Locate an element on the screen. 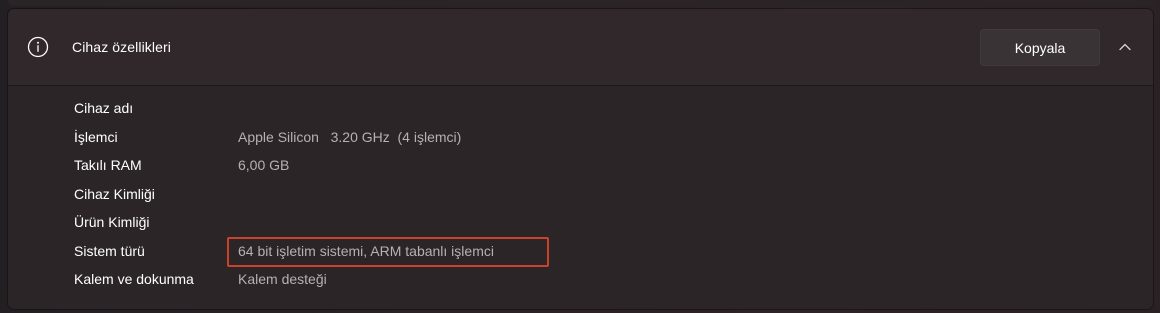 The image size is (1160, 313). spec-row-product-id: Ürün Kimliği is located at coordinates (374, 225).